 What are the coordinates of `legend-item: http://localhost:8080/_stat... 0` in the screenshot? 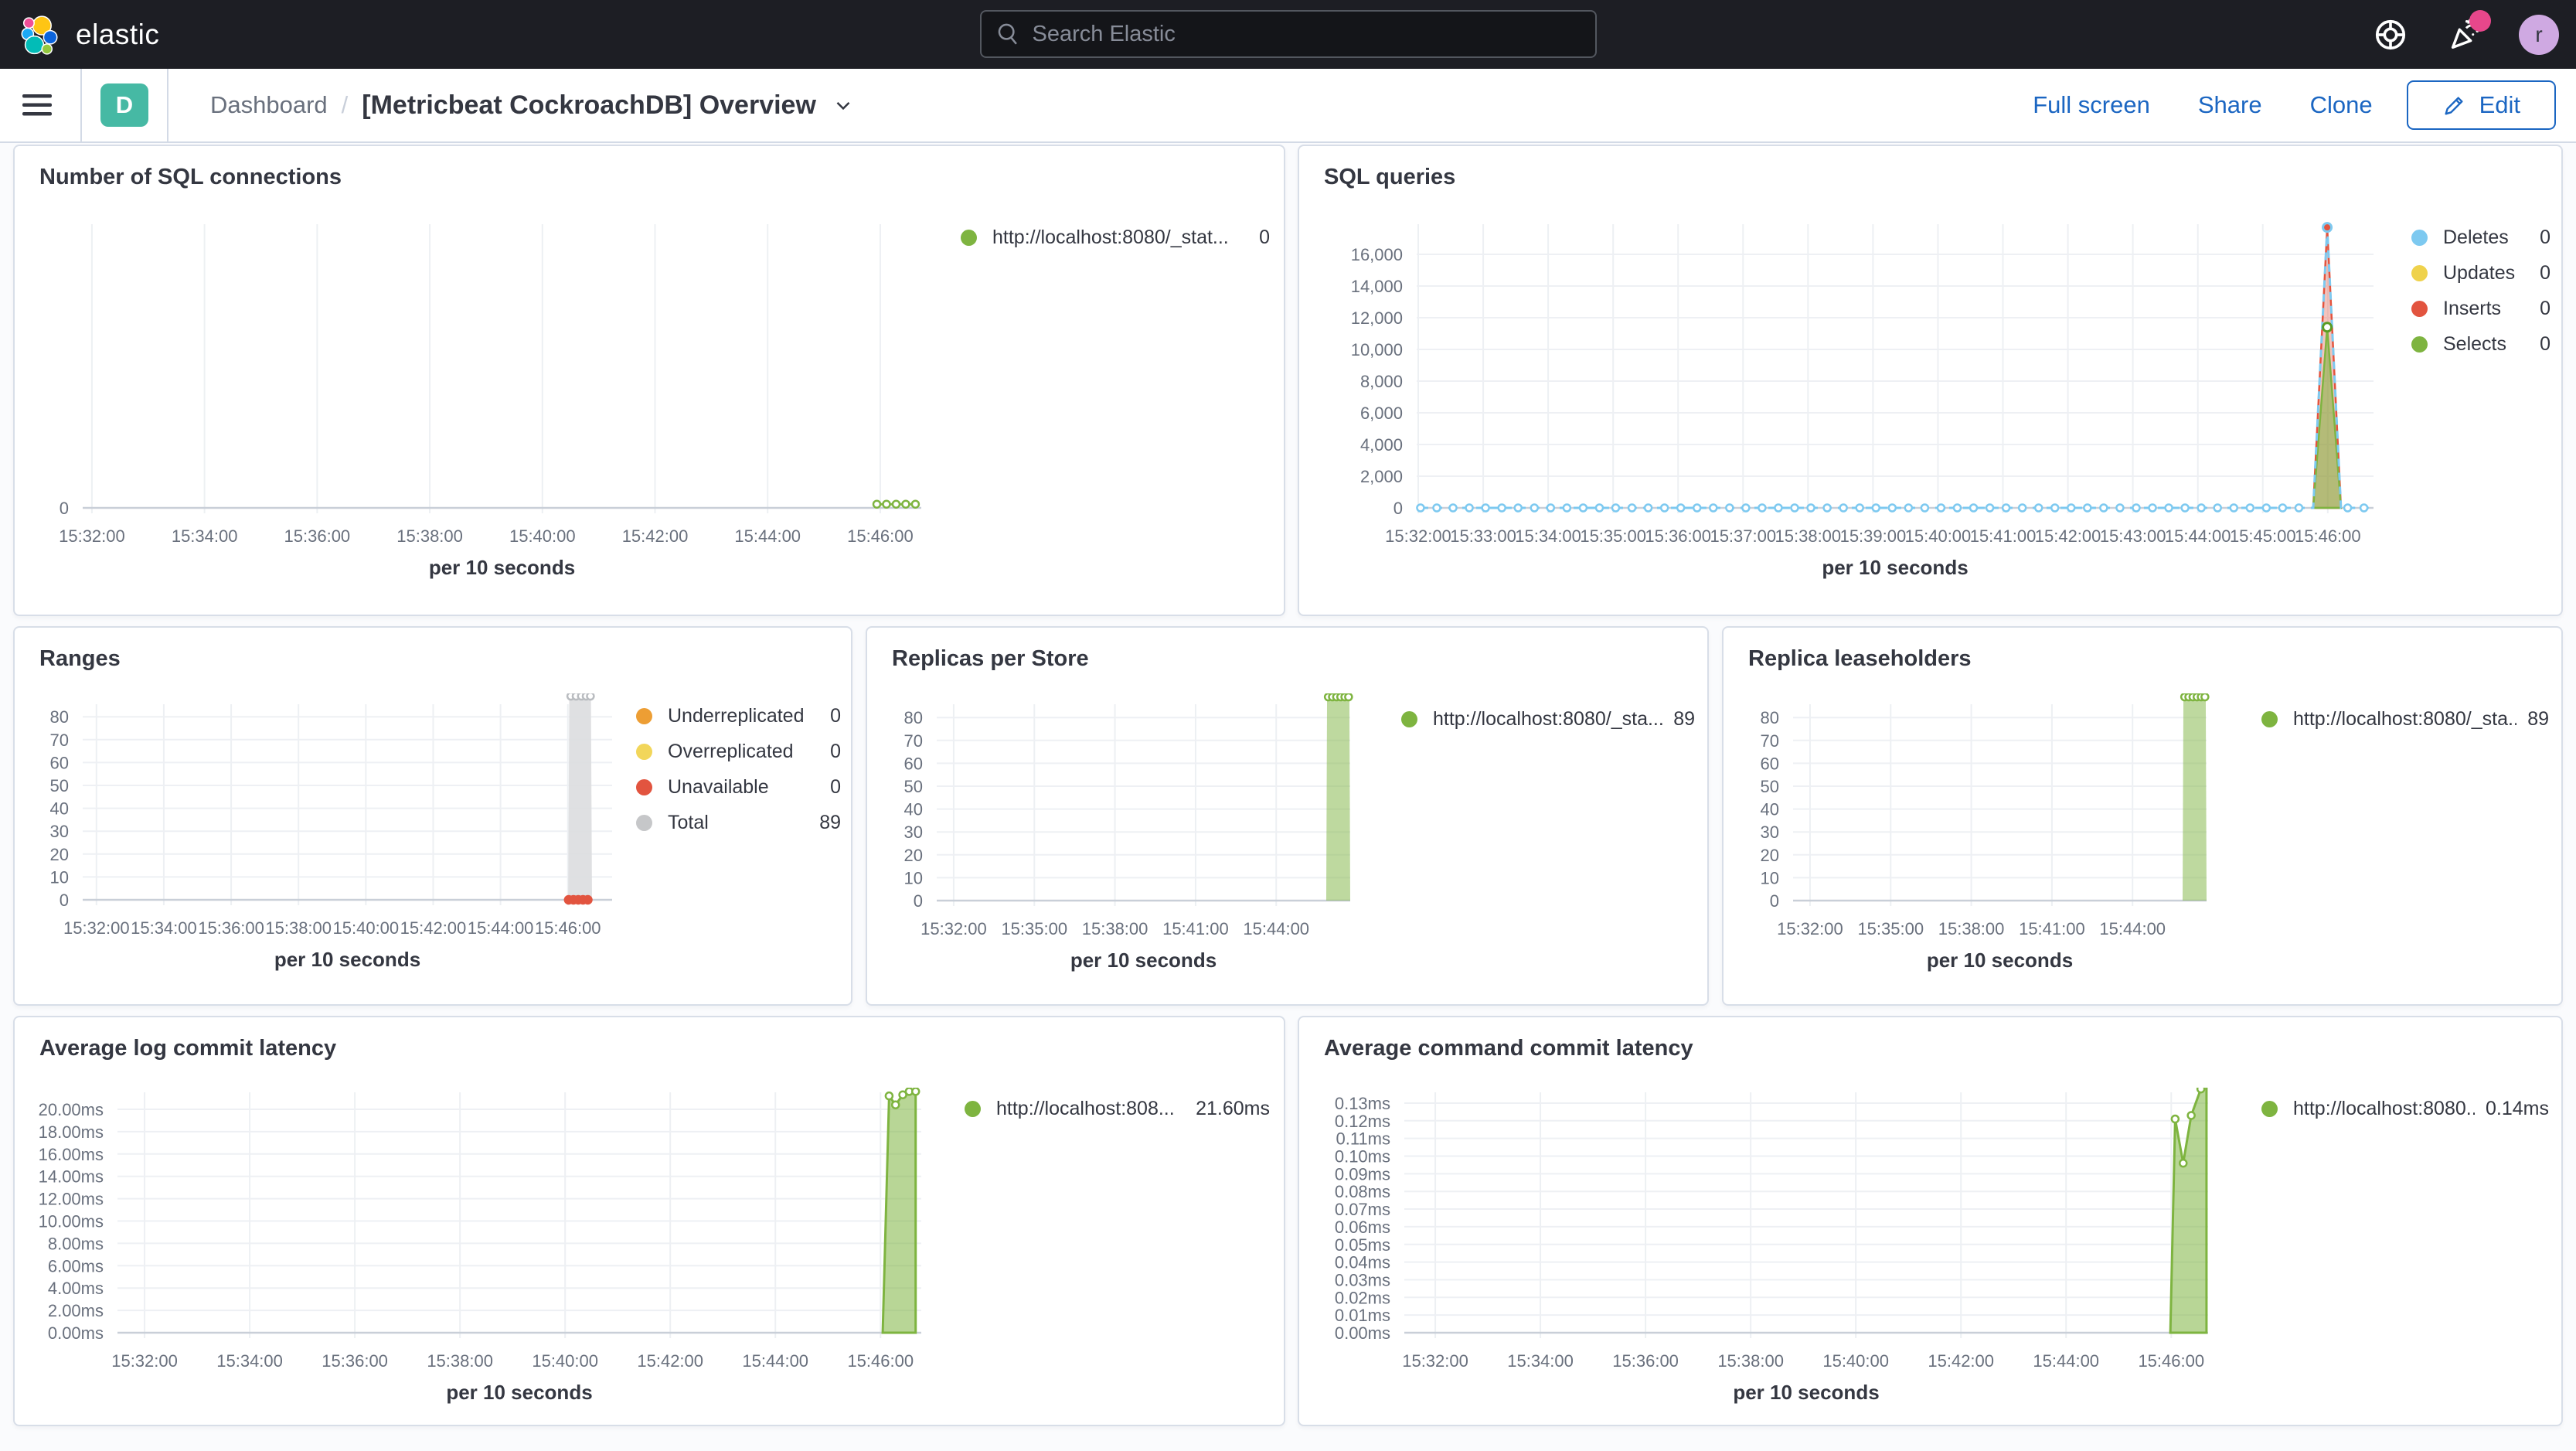 It's located at (1115, 238).